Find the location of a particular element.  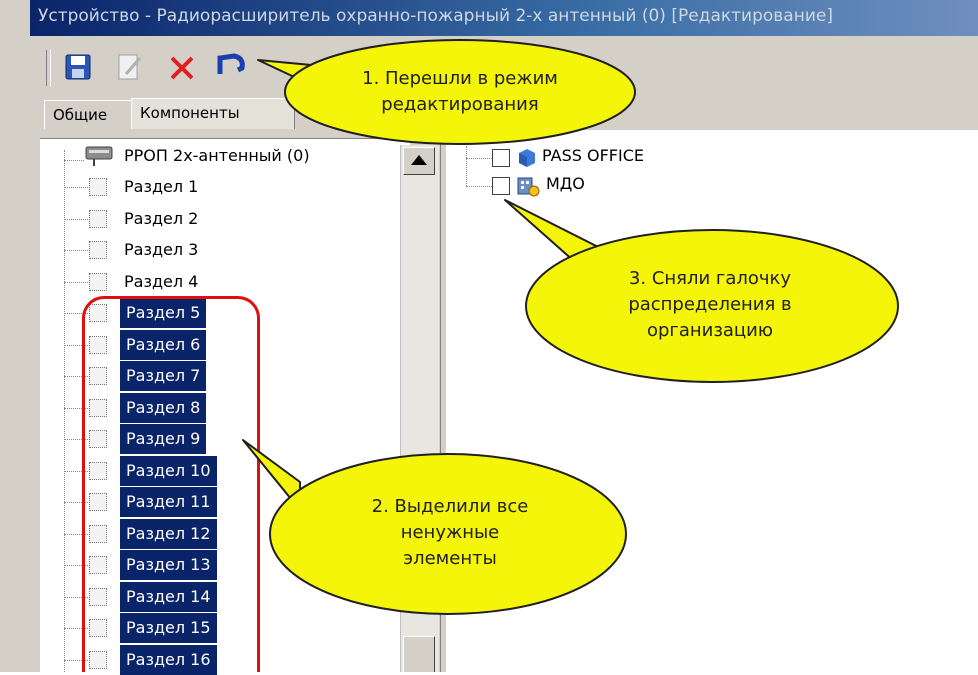

callout-1-text: 1. Перешли в режим редактирования is located at coordinates (460, 92).